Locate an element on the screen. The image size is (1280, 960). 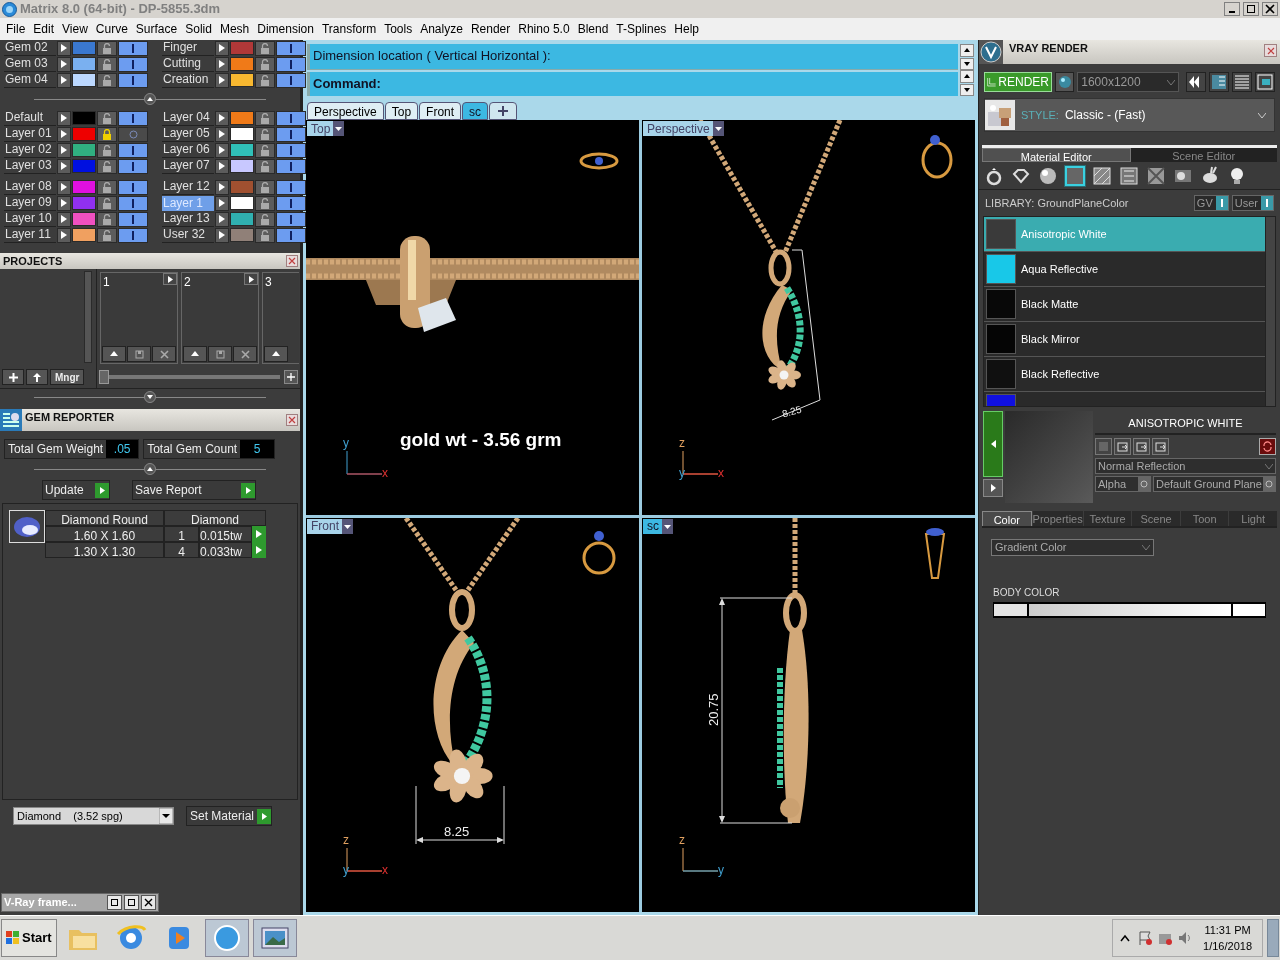
property-tab: Scene is located at coordinates (1156, 518).